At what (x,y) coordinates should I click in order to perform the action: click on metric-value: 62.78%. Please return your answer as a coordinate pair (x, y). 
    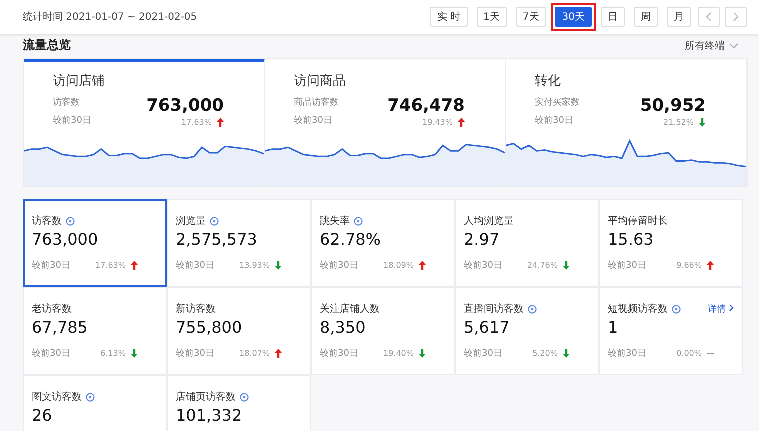
    Looking at the image, I should click on (351, 239).